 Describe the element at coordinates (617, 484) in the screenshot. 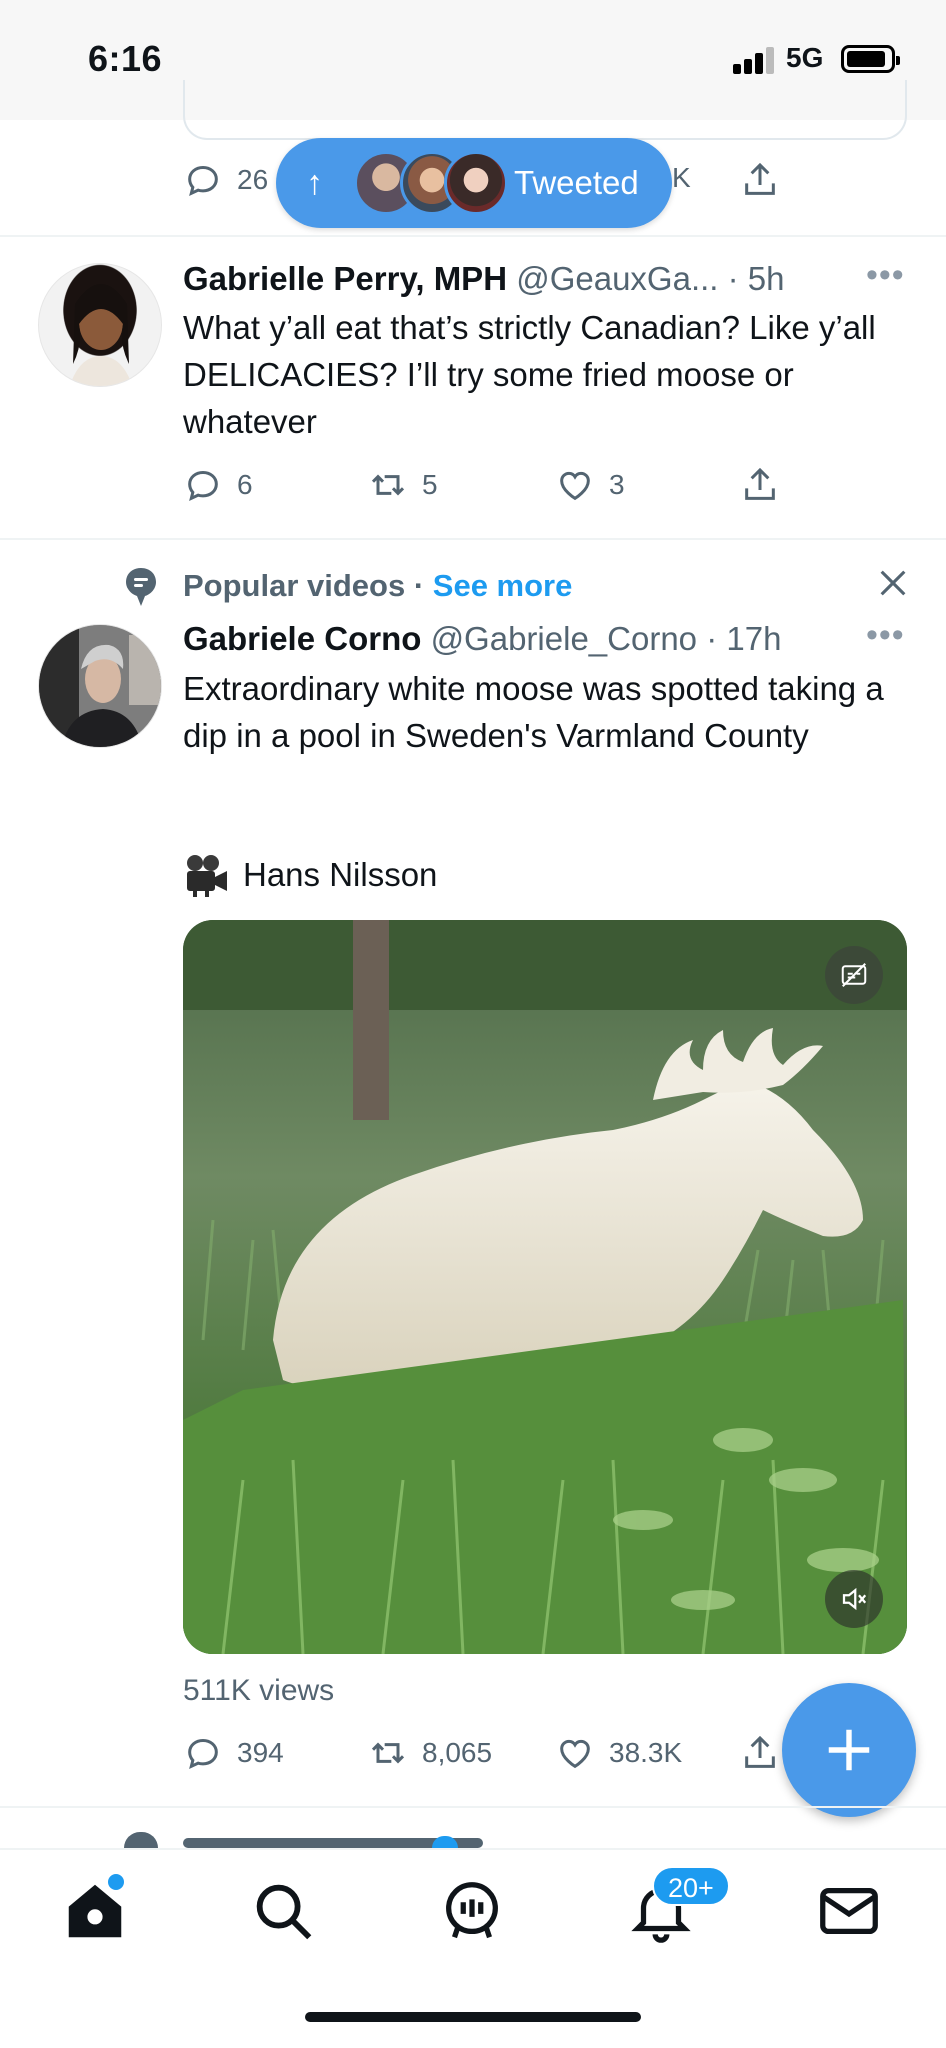

I see `like-count: 3` at that location.